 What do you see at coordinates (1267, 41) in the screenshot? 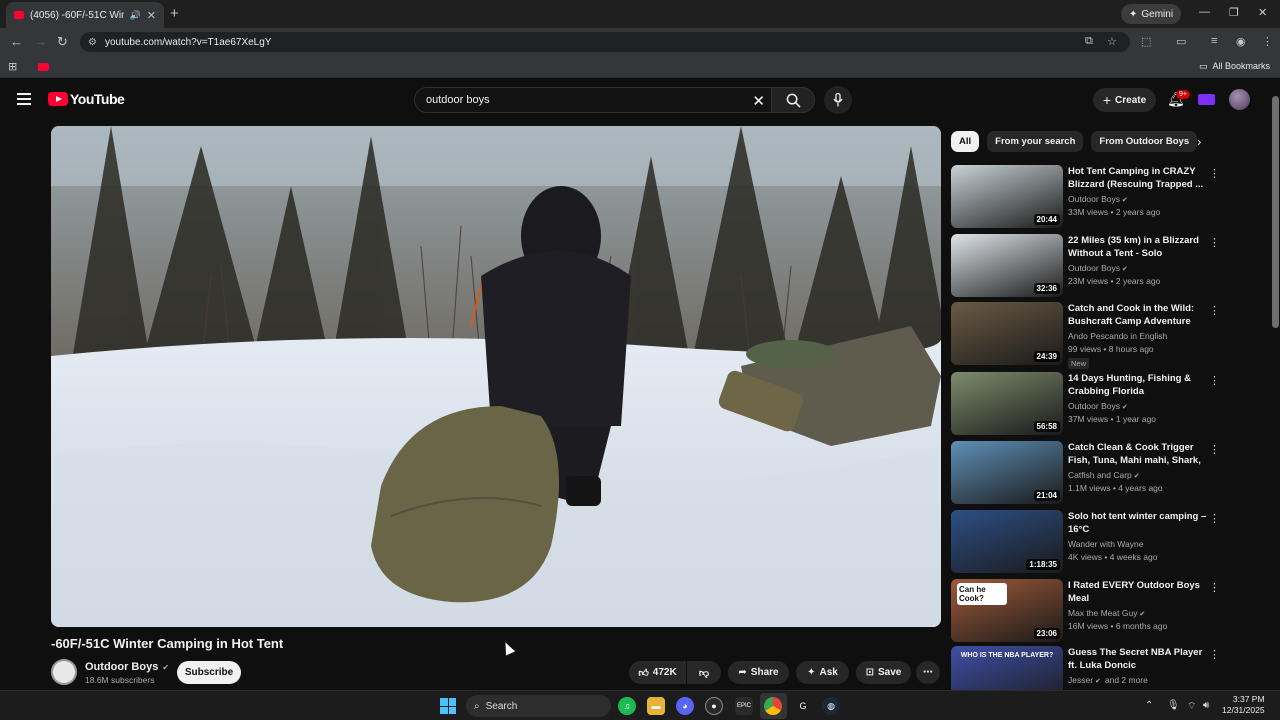
I see `menu-kebab-icon: ⋮` at bounding box center [1267, 41].